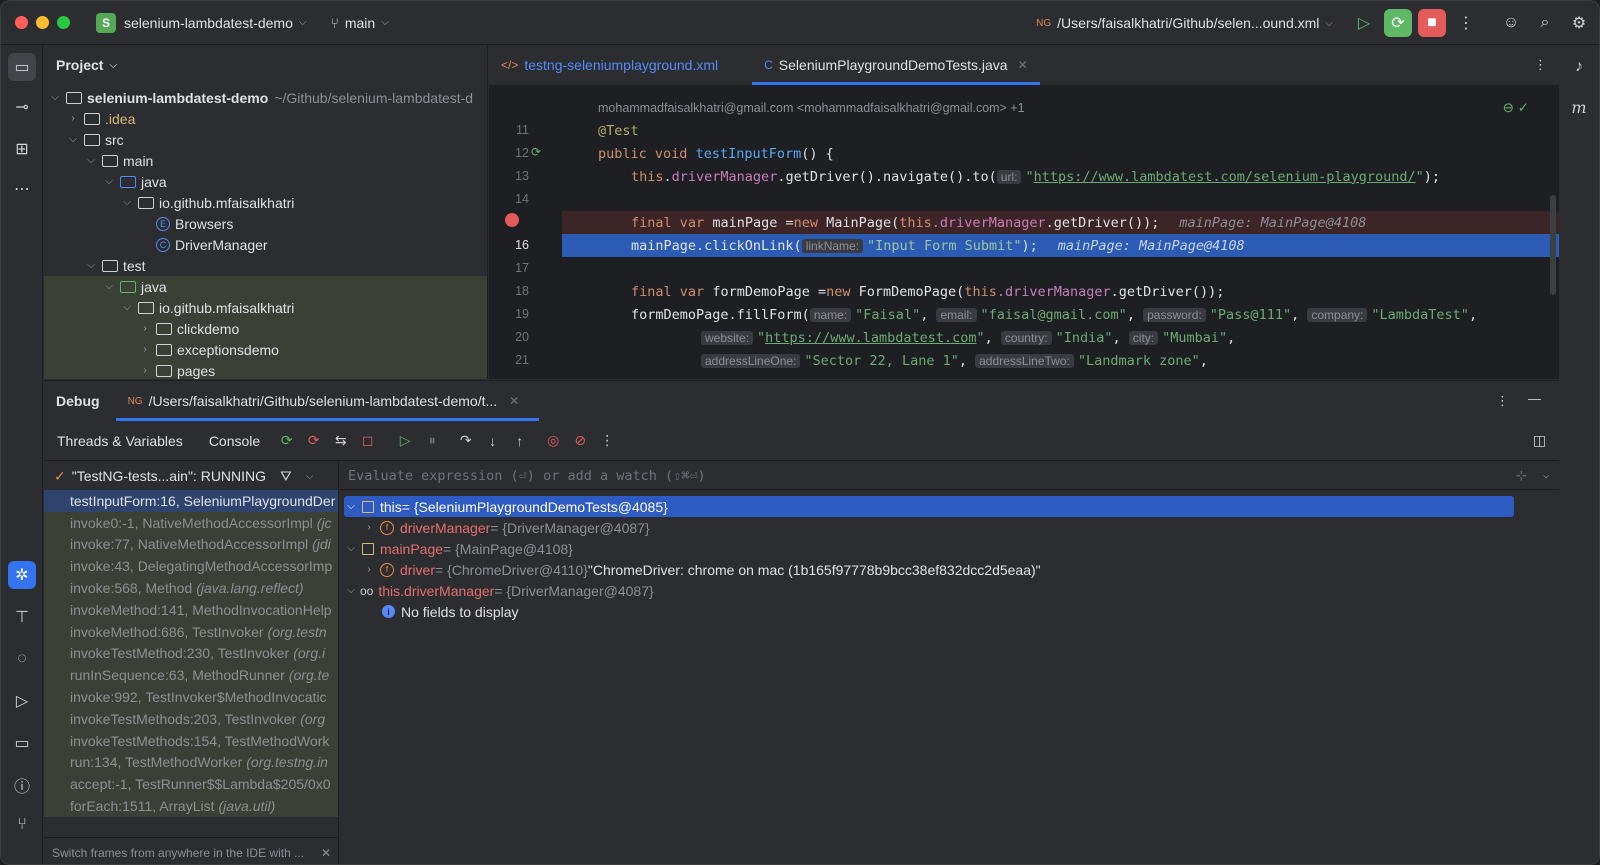 This screenshot has height=865, width=1600. I want to click on variable-row-drivermanager: › f driverManager = {DriverManager@4087}, so click(947, 527).